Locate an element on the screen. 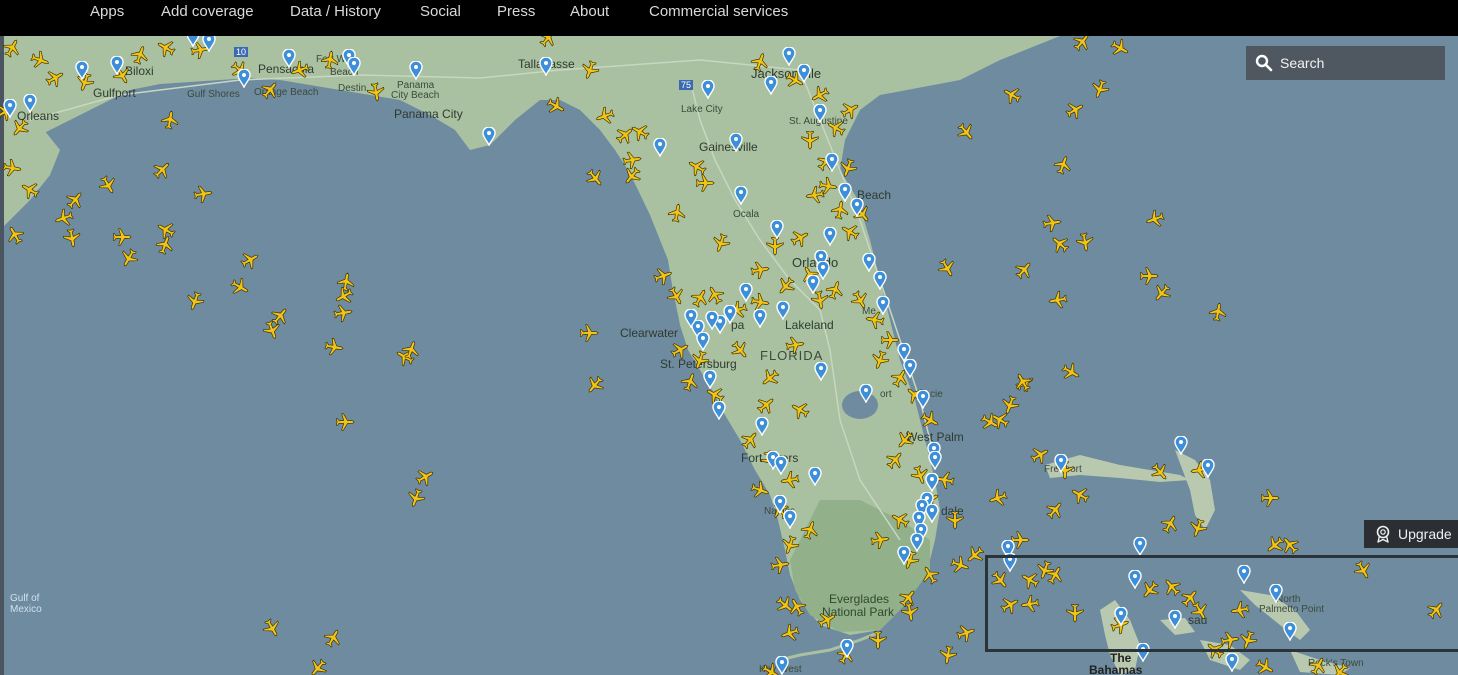 The height and width of the screenshot is (675, 1458). nav-social: Social is located at coordinates (440, 11).